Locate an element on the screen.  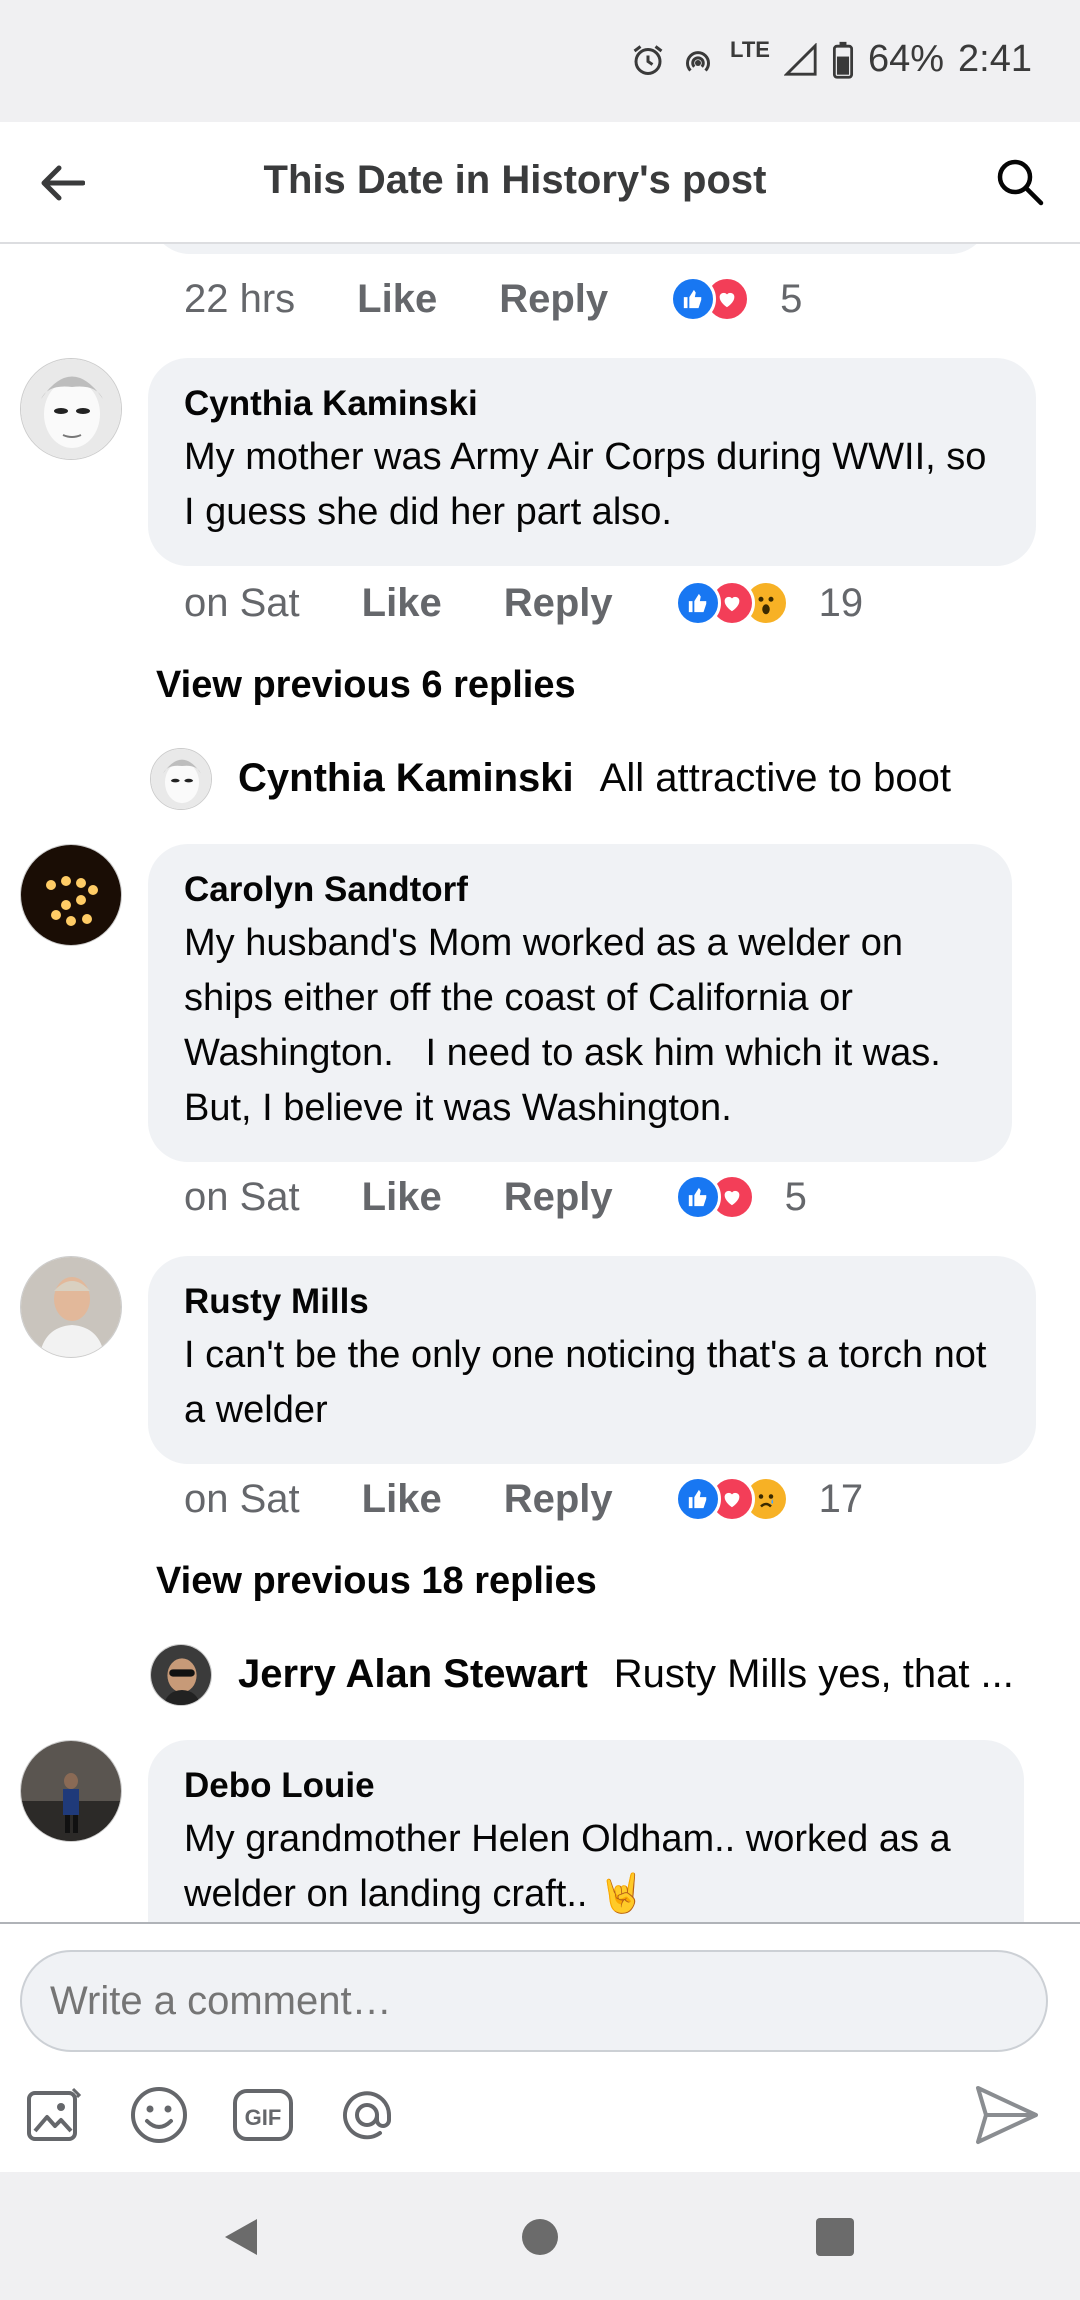
reply-text: All attractive to boot is located at coordinates (775, 778).